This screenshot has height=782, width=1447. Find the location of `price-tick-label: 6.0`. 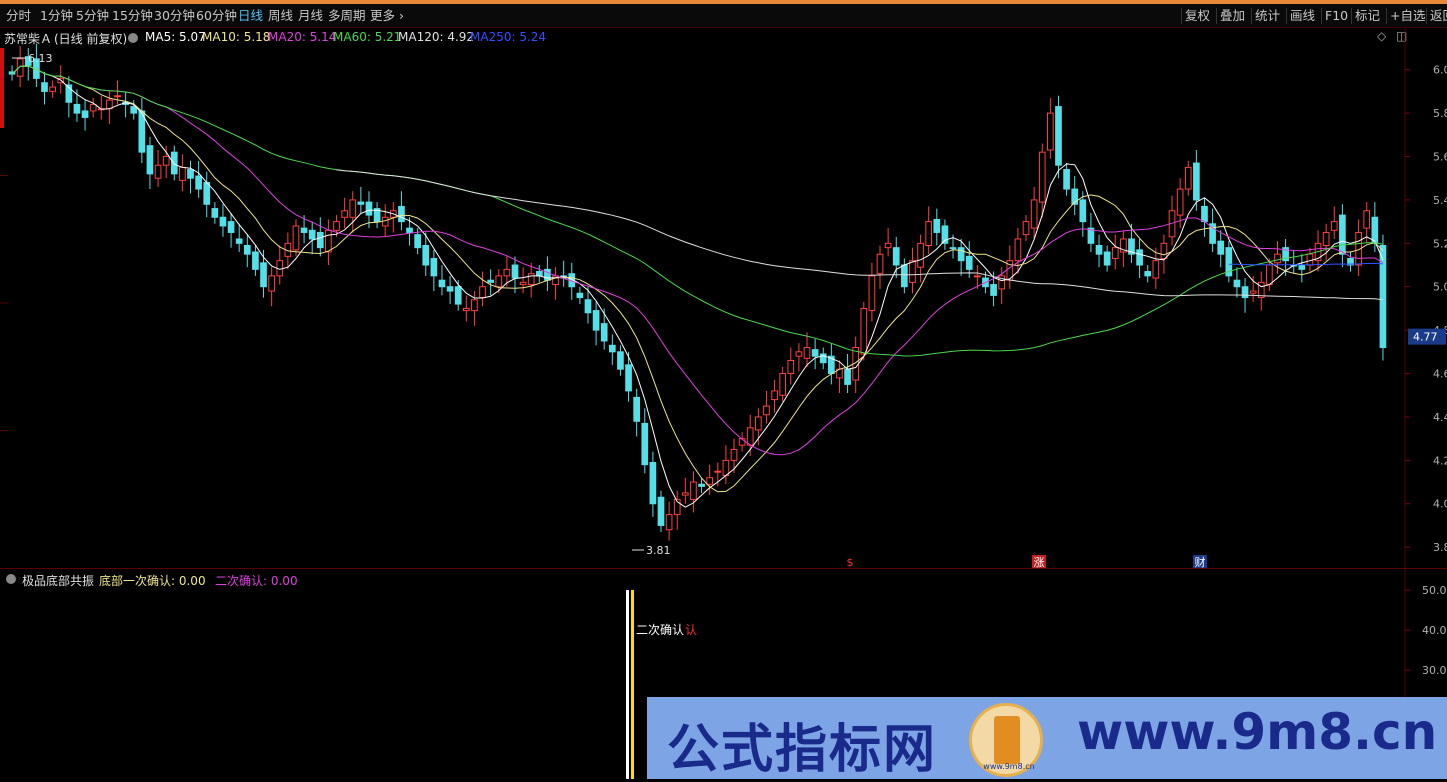

price-tick-label: 6.0 is located at coordinates (1440, 70).